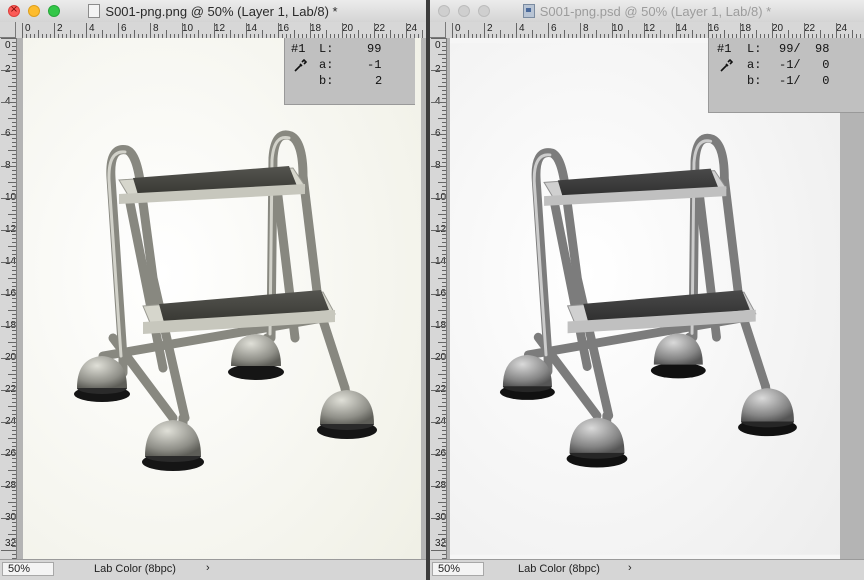 The width and height of the screenshot is (864, 580). I want to click on window-title: S001-png.png @ 50% (Layer 1, Lab/8) *, so click(213, 11).